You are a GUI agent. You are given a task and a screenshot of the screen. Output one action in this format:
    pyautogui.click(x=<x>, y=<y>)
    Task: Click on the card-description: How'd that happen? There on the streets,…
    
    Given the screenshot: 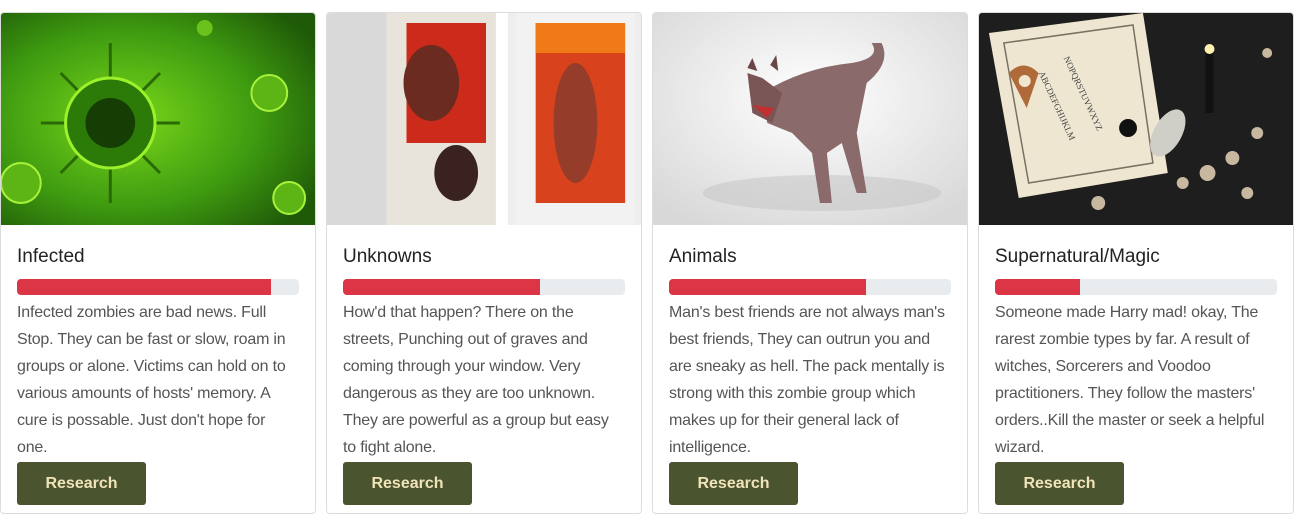 What is the action you would take?
    pyautogui.click(x=476, y=380)
    